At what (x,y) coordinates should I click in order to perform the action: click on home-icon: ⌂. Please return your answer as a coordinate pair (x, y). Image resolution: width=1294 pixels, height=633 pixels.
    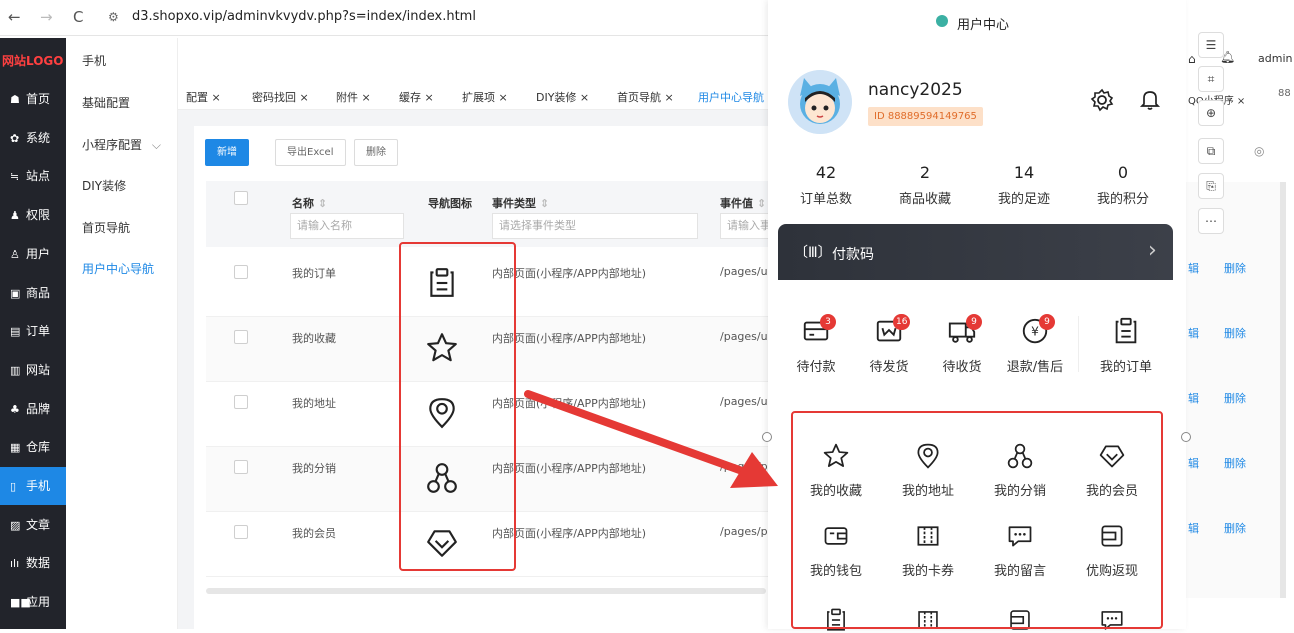
    Looking at the image, I should click on (1192, 59).